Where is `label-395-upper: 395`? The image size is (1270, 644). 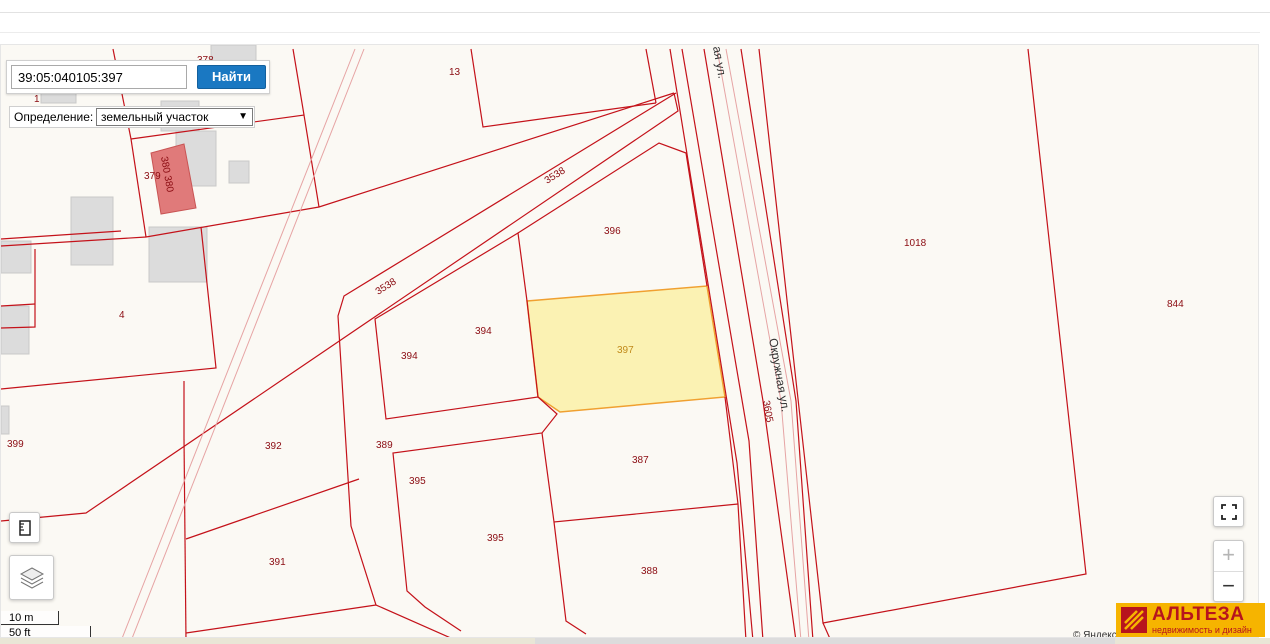 label-395-upper: 395 is located at coordinates (417, 481).